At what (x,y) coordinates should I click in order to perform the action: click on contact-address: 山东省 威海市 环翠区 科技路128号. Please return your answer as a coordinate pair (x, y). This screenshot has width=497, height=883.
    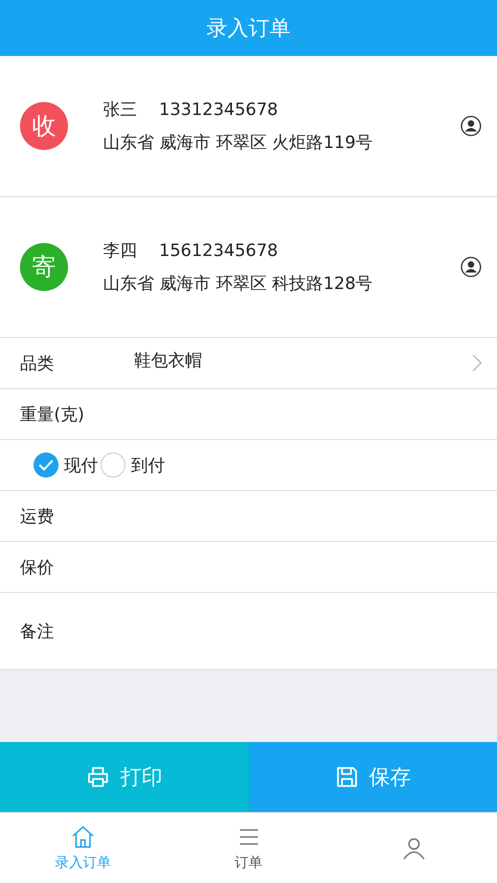
    Looking at the image, I should click on (238, 284).